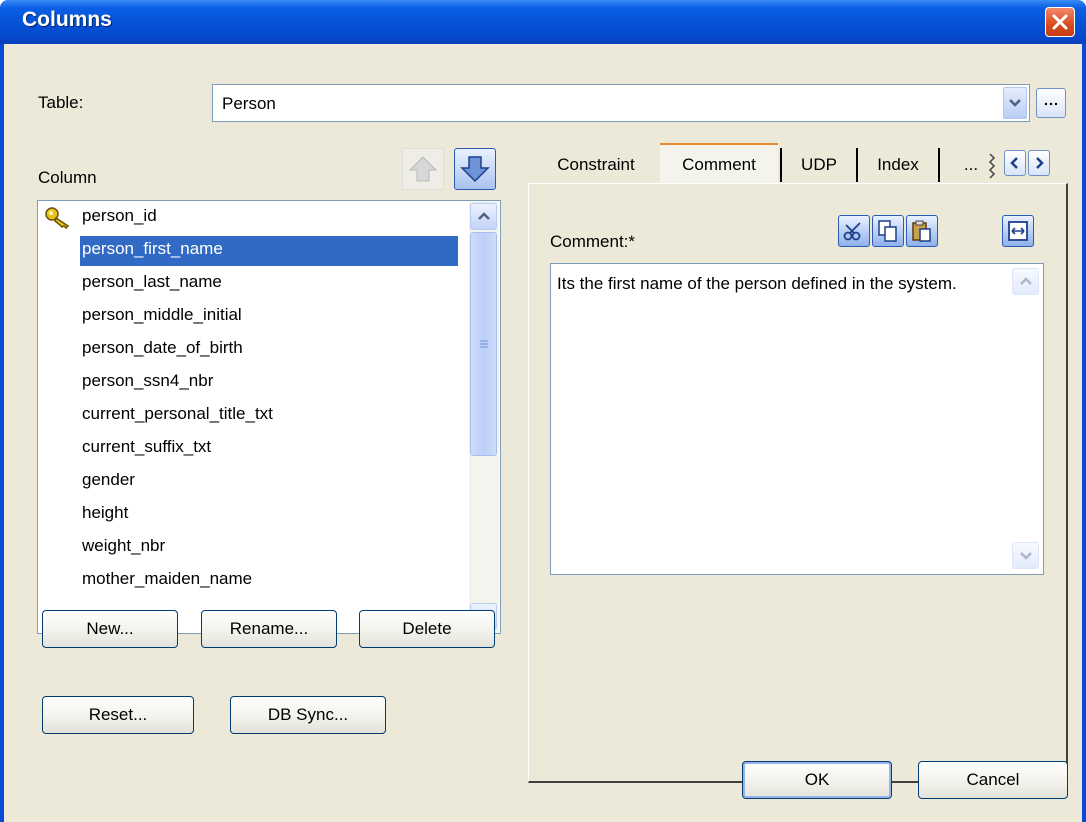 The image size is (1086, 822). I want to click on list-item: person_ssn4_nbr, so click(149, 383).